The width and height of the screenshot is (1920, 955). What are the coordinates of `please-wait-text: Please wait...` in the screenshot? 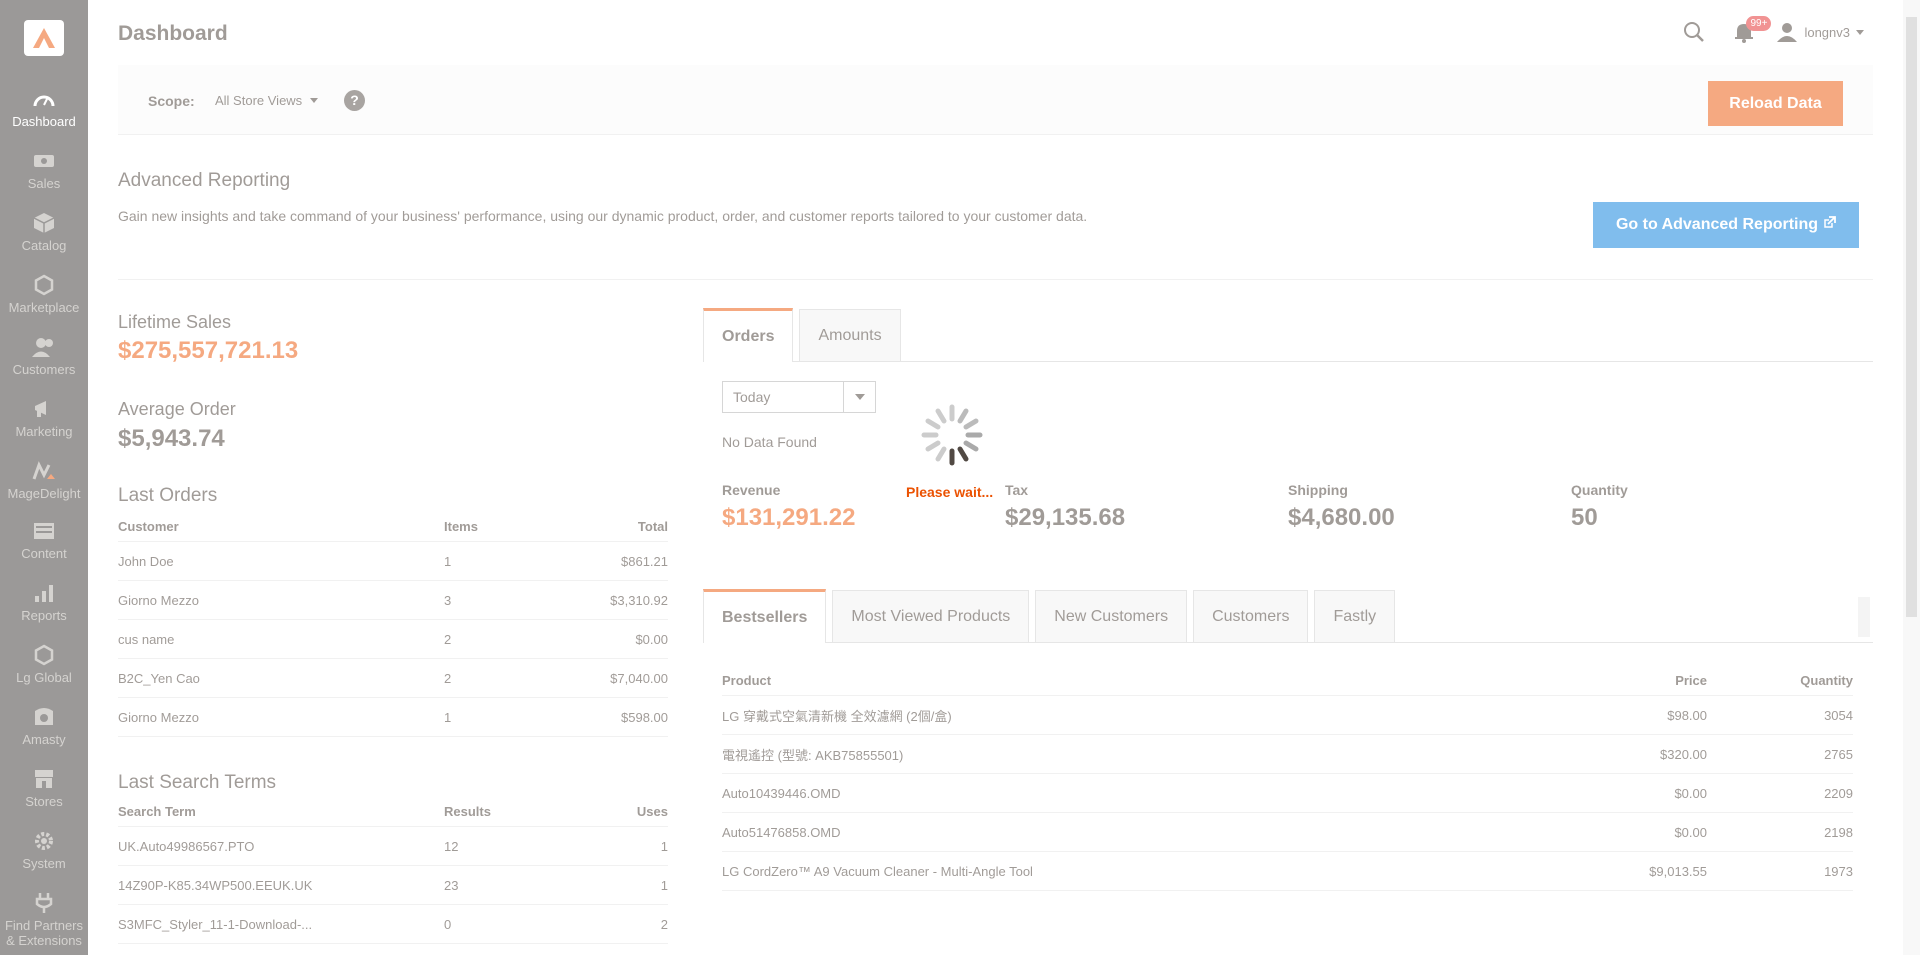 It's located at (950, 492).